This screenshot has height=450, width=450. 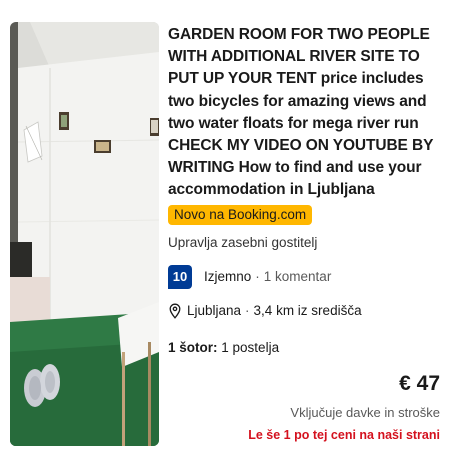 I want to click on price: € 47, so click(x=419, y=383).